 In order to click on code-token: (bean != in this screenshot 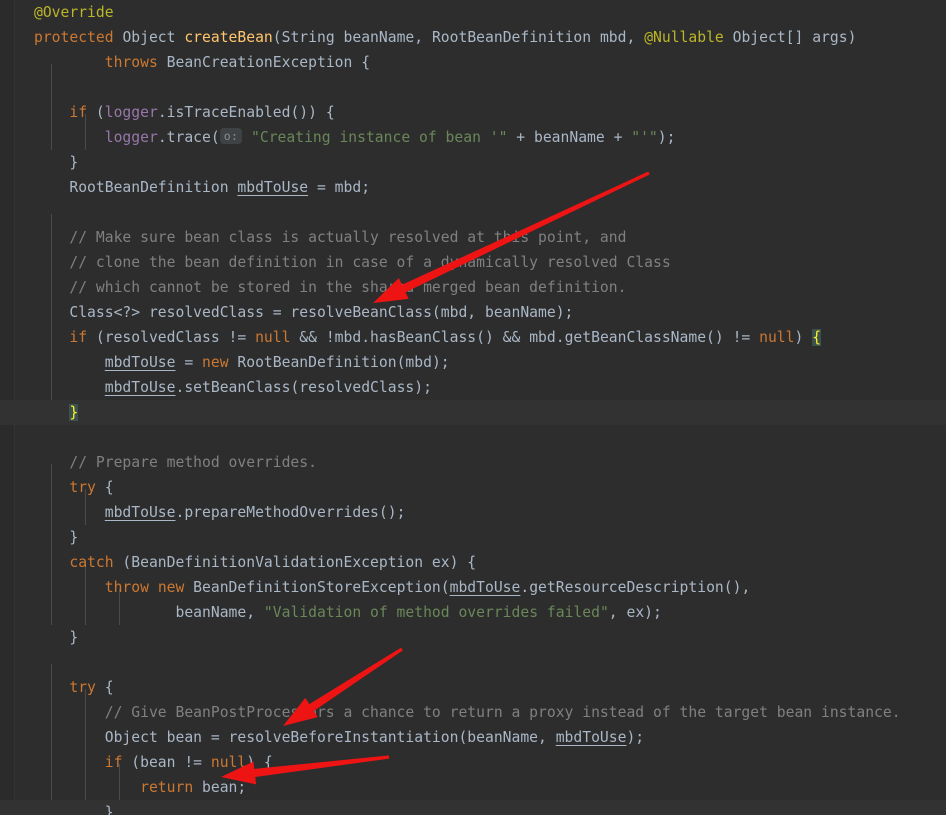, I will do `click(166, 762)`.